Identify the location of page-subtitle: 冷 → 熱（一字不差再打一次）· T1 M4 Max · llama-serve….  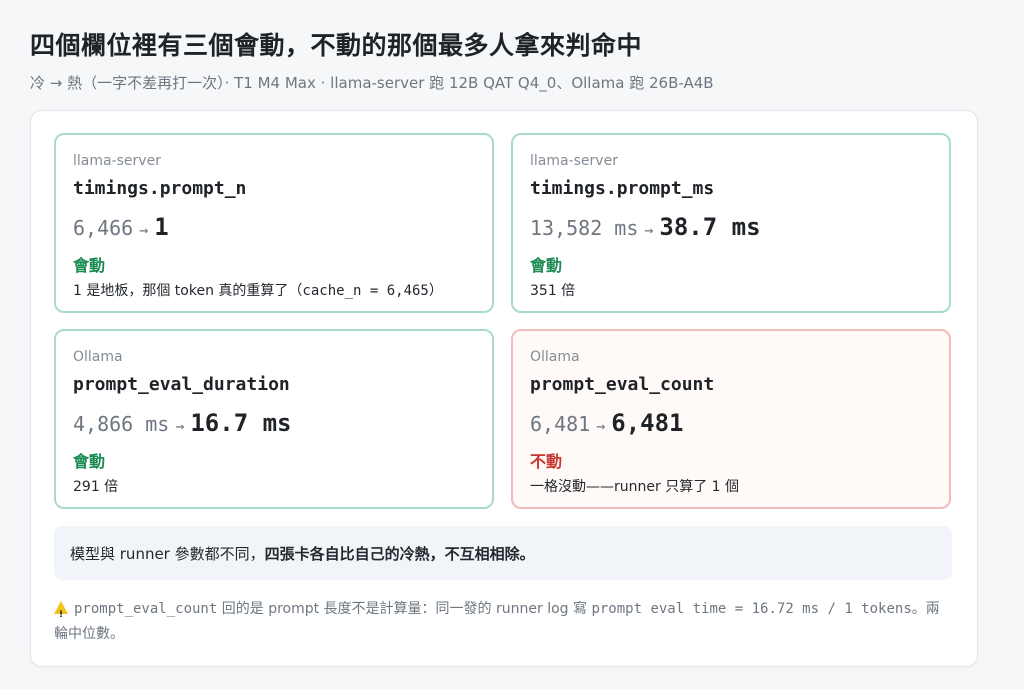
(372, 83).